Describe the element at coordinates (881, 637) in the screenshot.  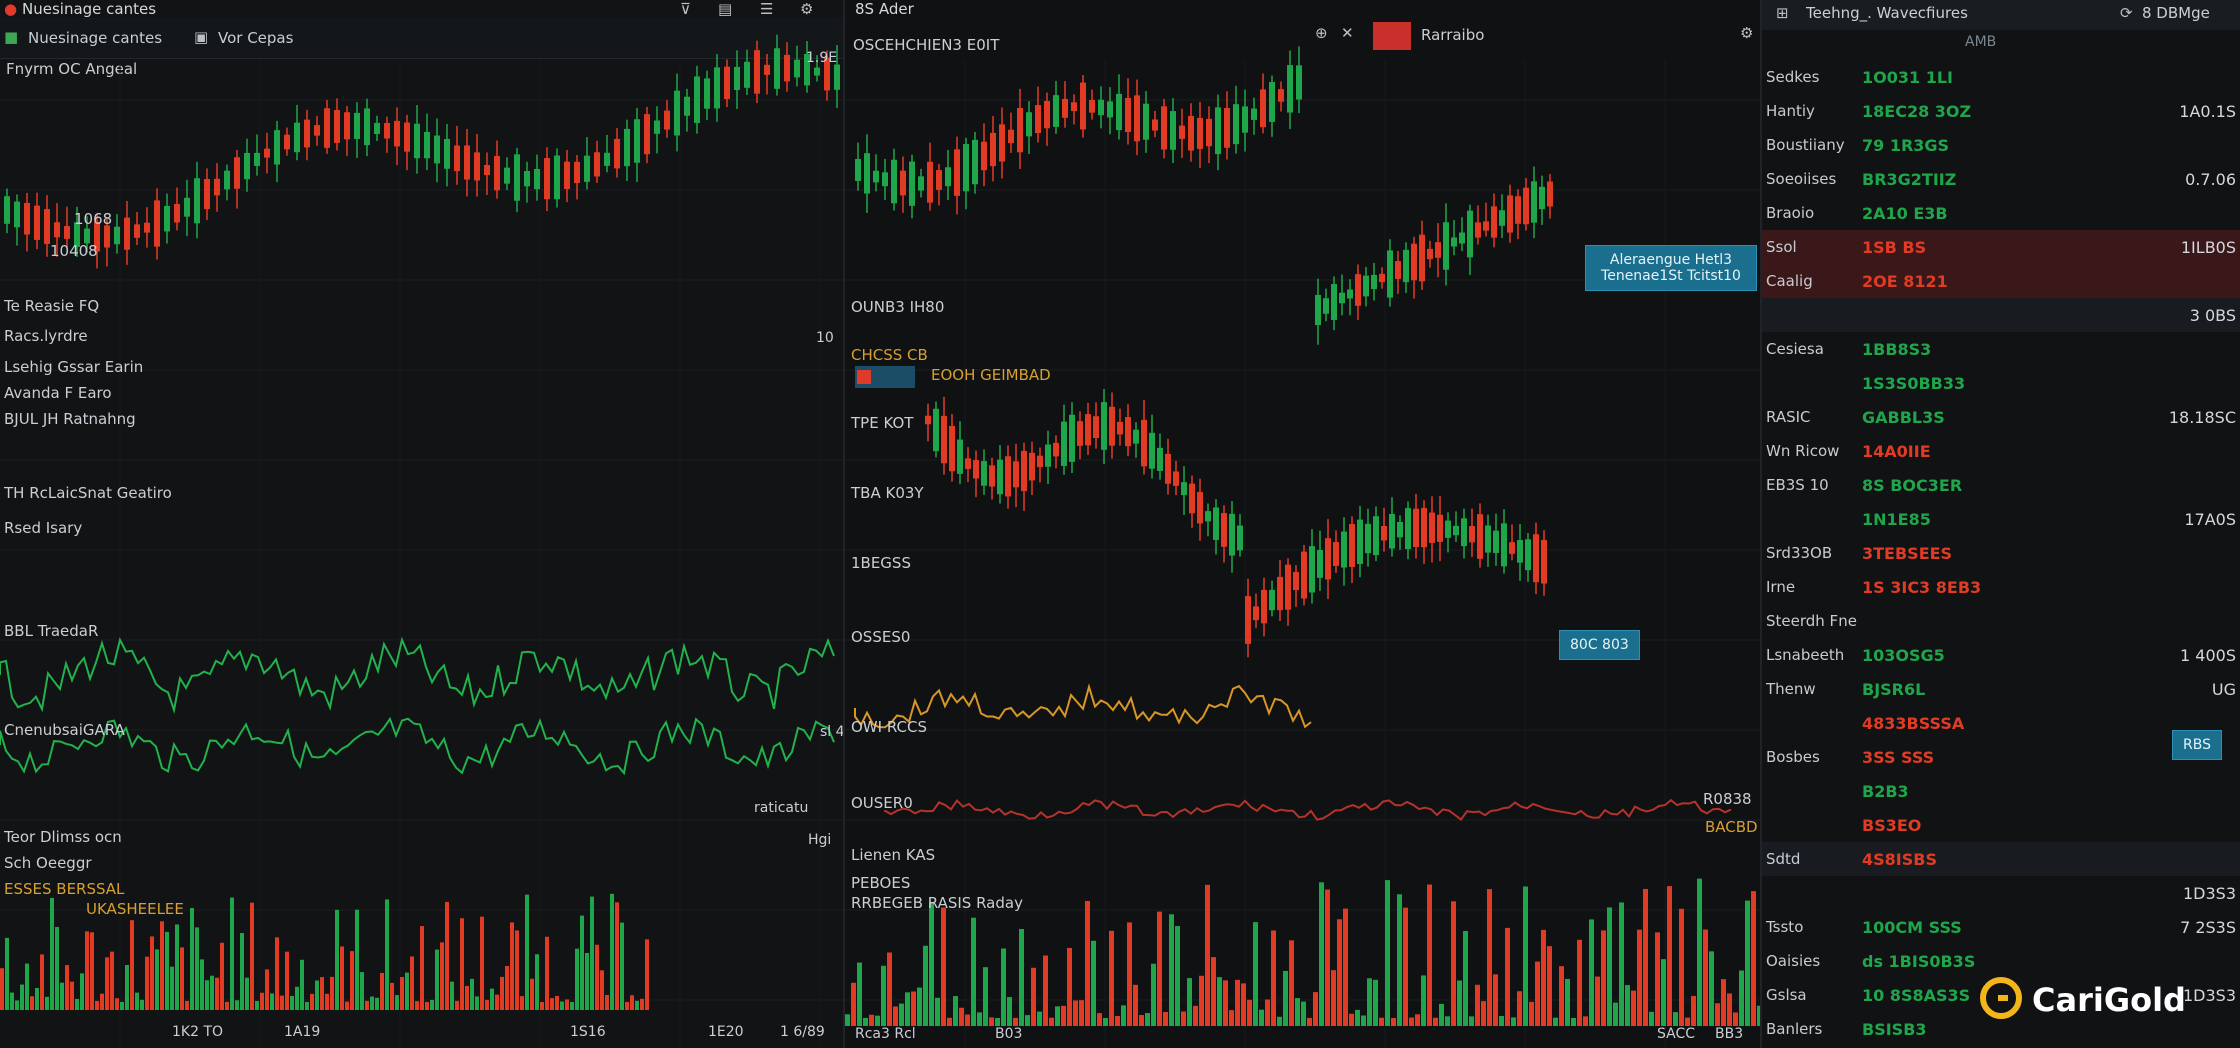
I see `price-label: OSSES0` at that location.